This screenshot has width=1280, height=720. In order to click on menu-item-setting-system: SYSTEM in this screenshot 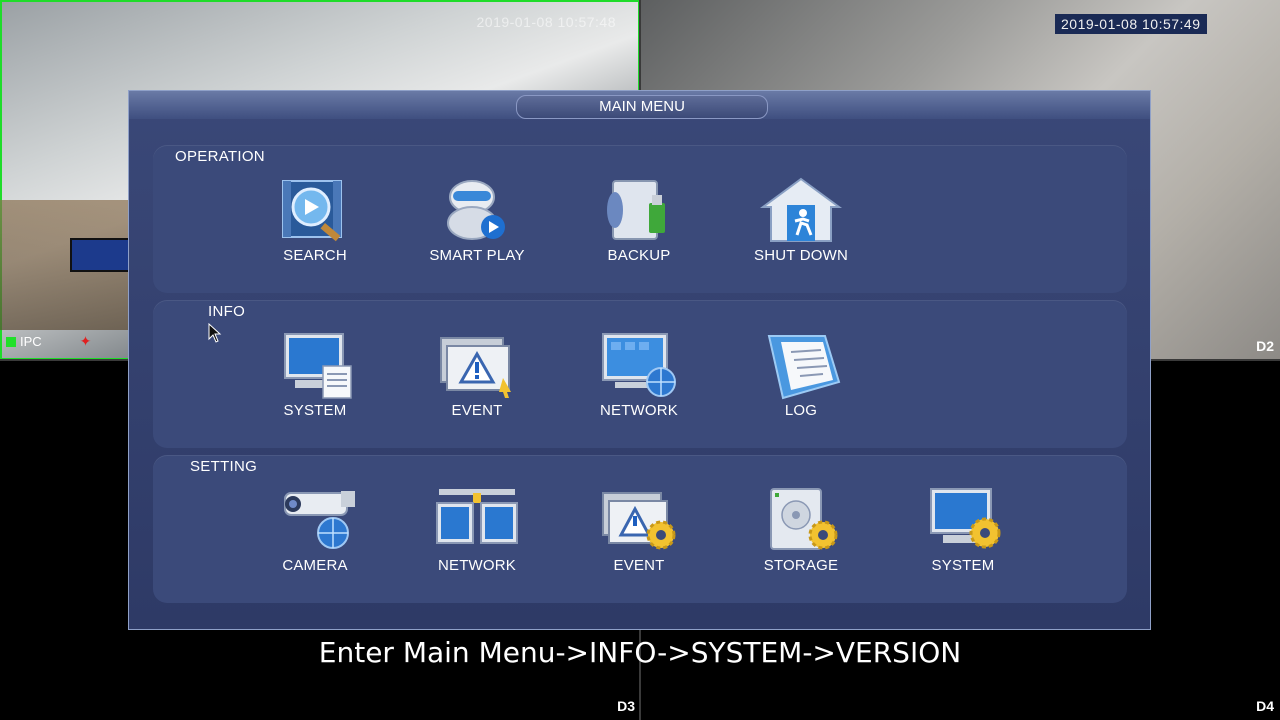, I will do `click(963, 530)`.